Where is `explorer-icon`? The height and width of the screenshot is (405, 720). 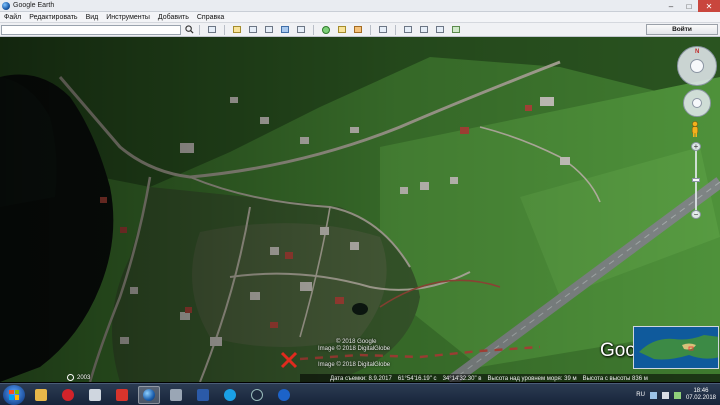 explorer-icon is located at coordinates (41, 394).